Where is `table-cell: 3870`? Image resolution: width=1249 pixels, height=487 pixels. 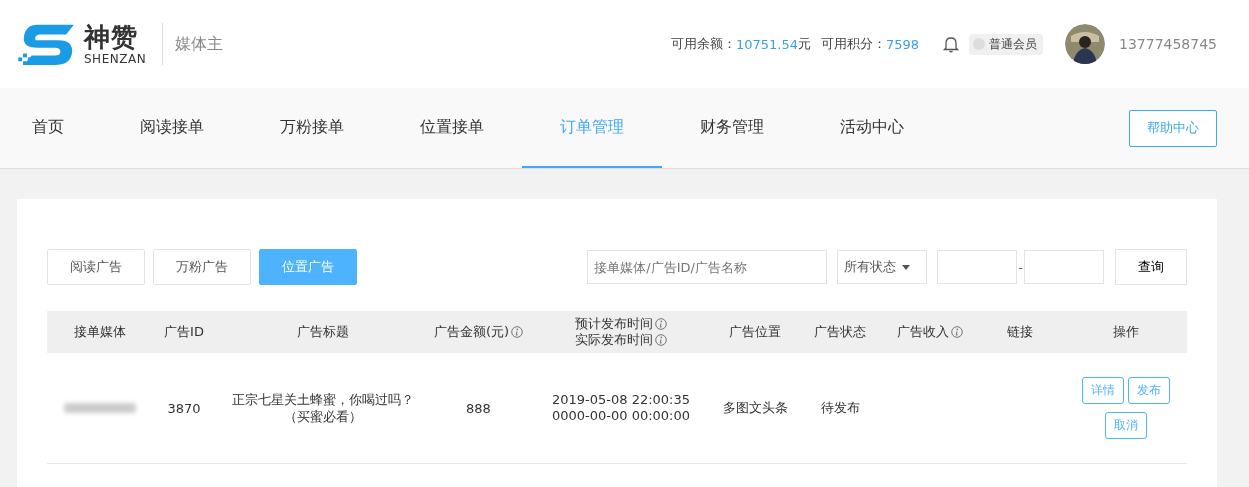 table-cell: 3870 is located at coordinates (184, 408).